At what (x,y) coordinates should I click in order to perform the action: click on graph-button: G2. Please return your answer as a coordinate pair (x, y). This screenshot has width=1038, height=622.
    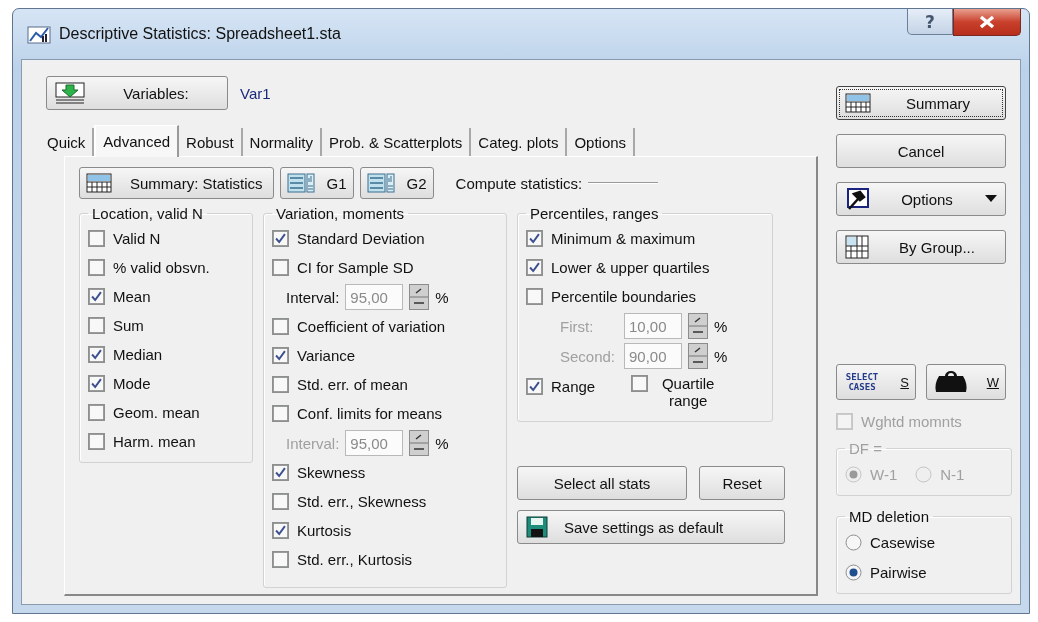
    Looking at the image, I should click on (396, 183).